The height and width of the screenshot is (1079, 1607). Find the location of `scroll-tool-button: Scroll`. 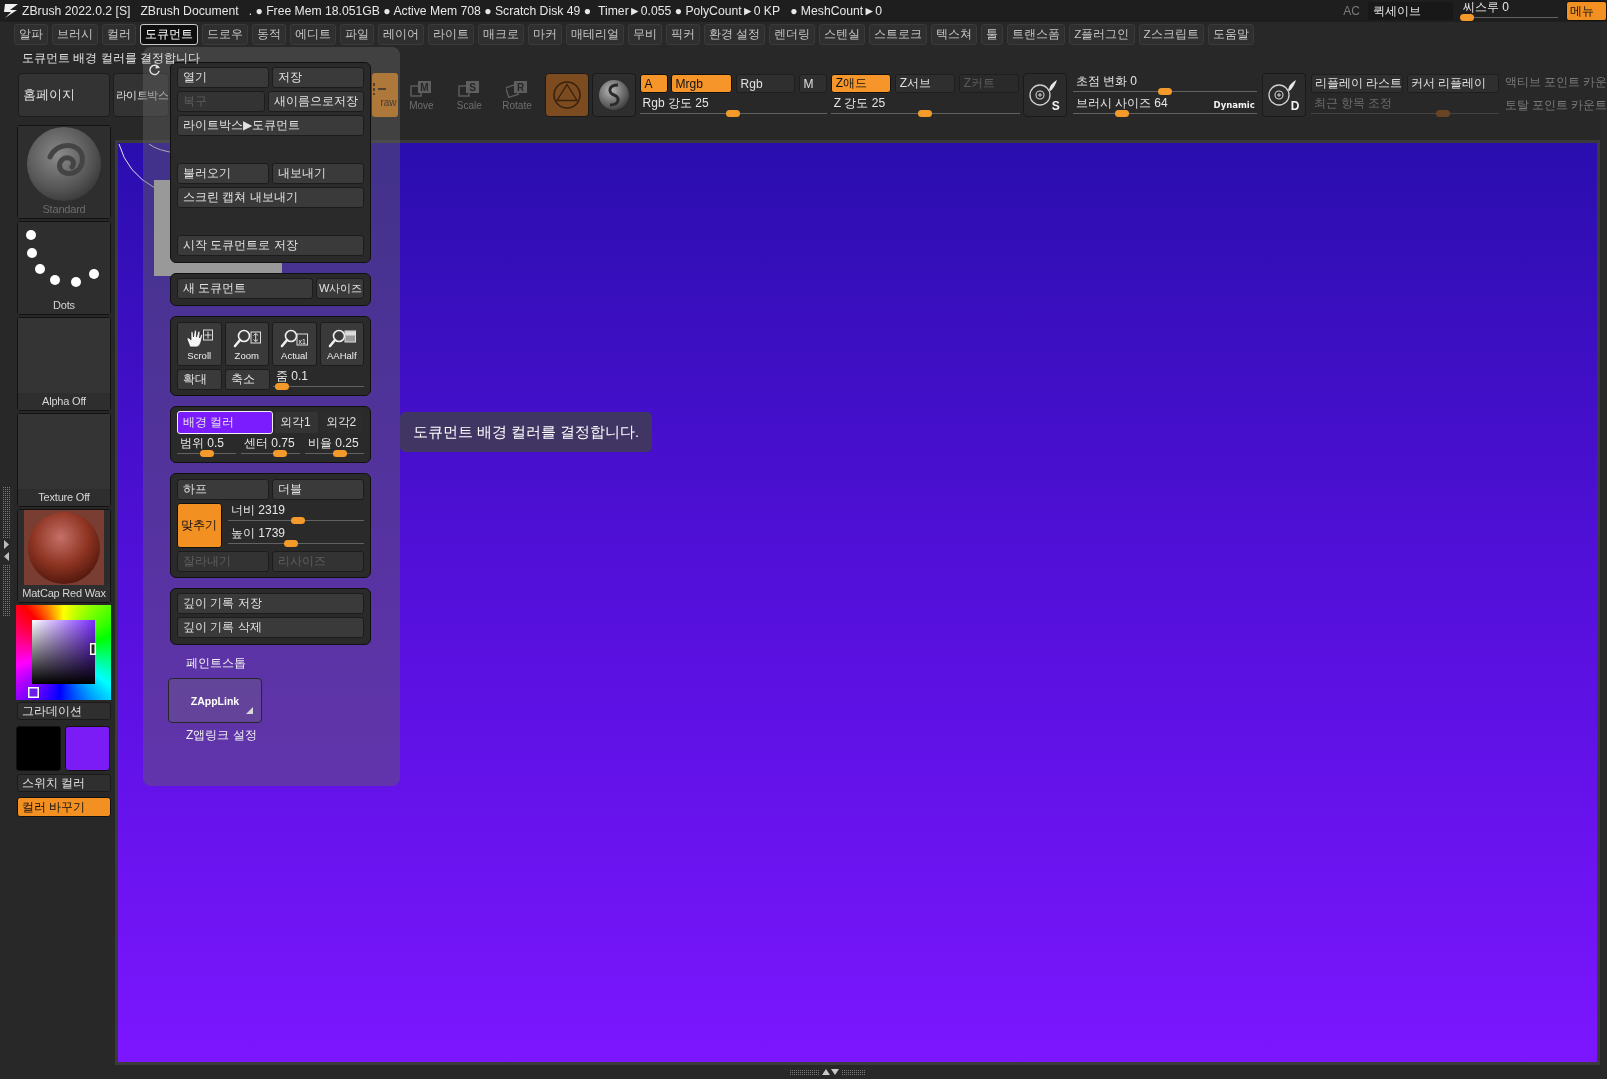

scroll-tool-button: Scroll is located at coordinates (199, 344).